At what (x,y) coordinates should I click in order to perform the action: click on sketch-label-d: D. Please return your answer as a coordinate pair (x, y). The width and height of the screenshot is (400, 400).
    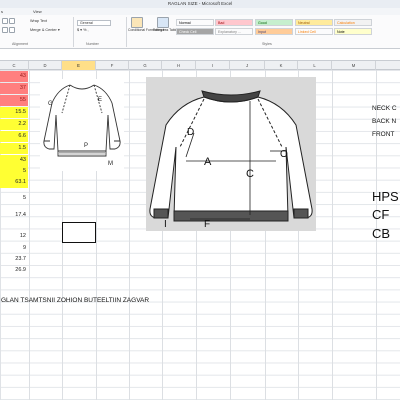
    Looking at the image, I should click on (190, 132).